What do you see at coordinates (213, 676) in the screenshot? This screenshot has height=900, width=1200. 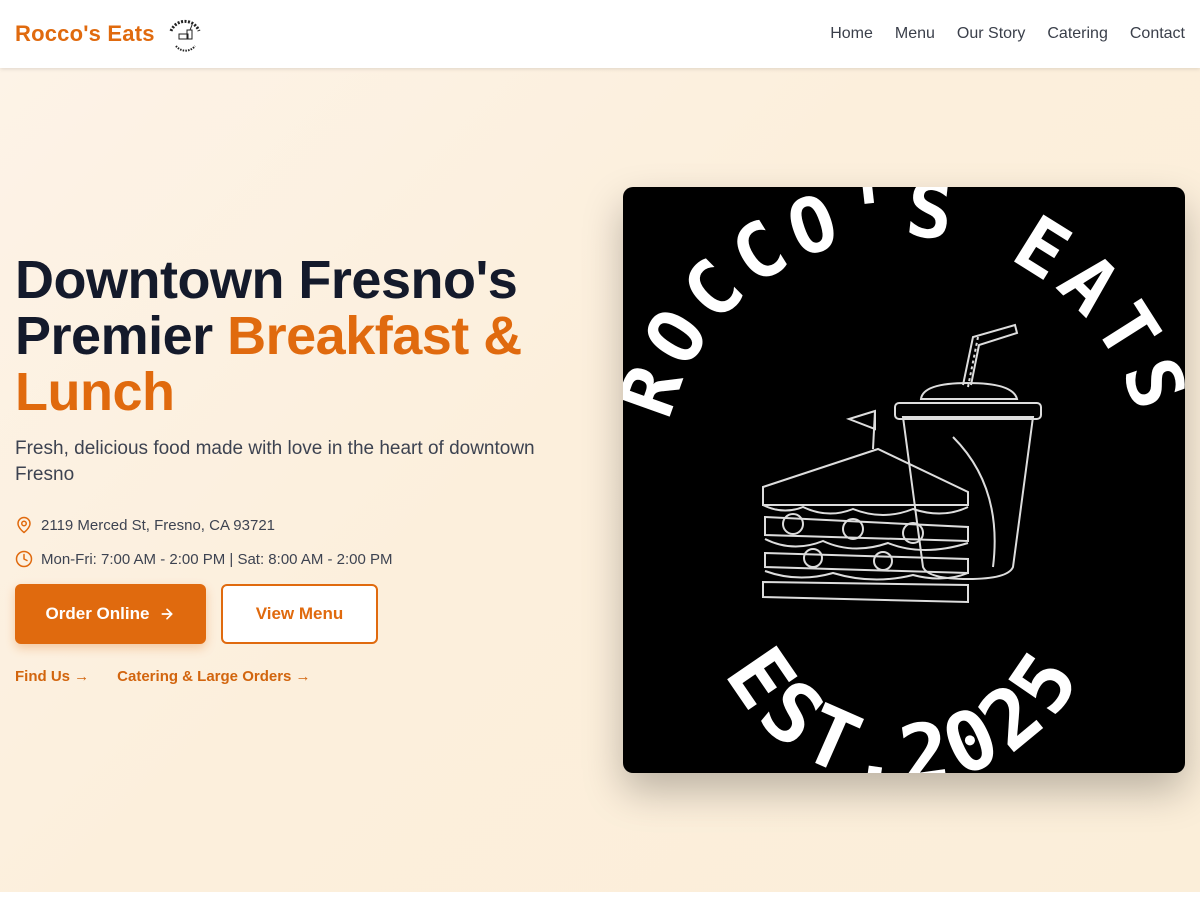 I see `catering-orders-link: Catering & Large Orders →` at bounding box center [213, 676].